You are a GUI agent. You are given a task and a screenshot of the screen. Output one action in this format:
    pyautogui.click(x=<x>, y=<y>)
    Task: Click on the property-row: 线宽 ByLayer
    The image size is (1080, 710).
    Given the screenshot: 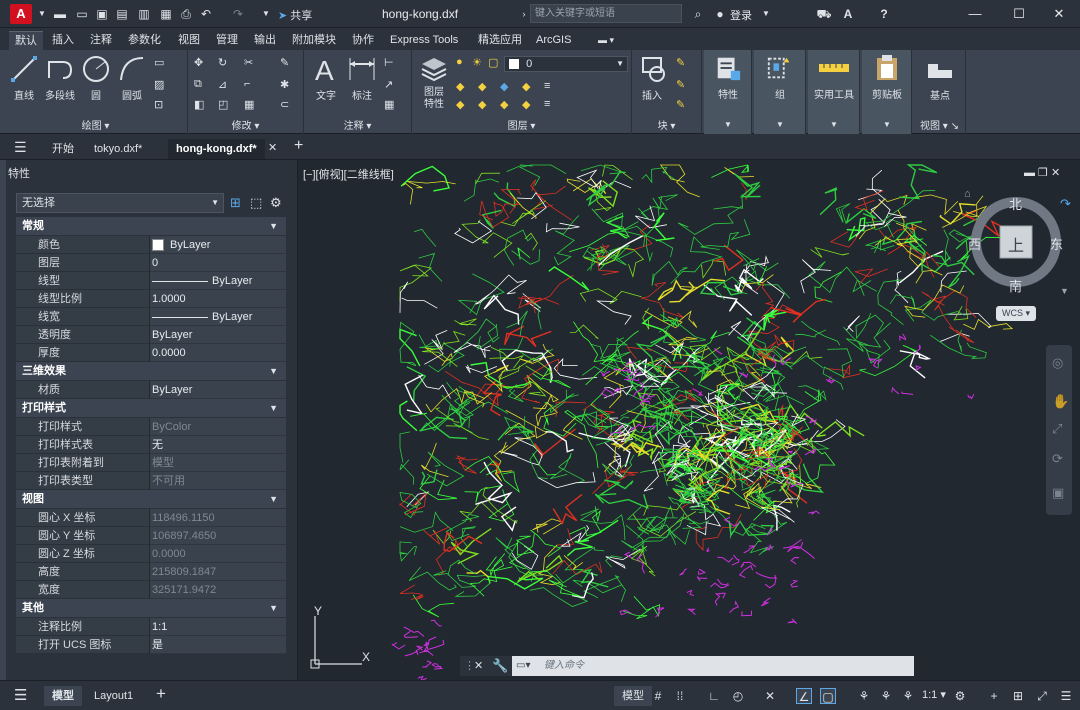 What is the action you would take?
    pyautogui.click(x=151, y=317)
    